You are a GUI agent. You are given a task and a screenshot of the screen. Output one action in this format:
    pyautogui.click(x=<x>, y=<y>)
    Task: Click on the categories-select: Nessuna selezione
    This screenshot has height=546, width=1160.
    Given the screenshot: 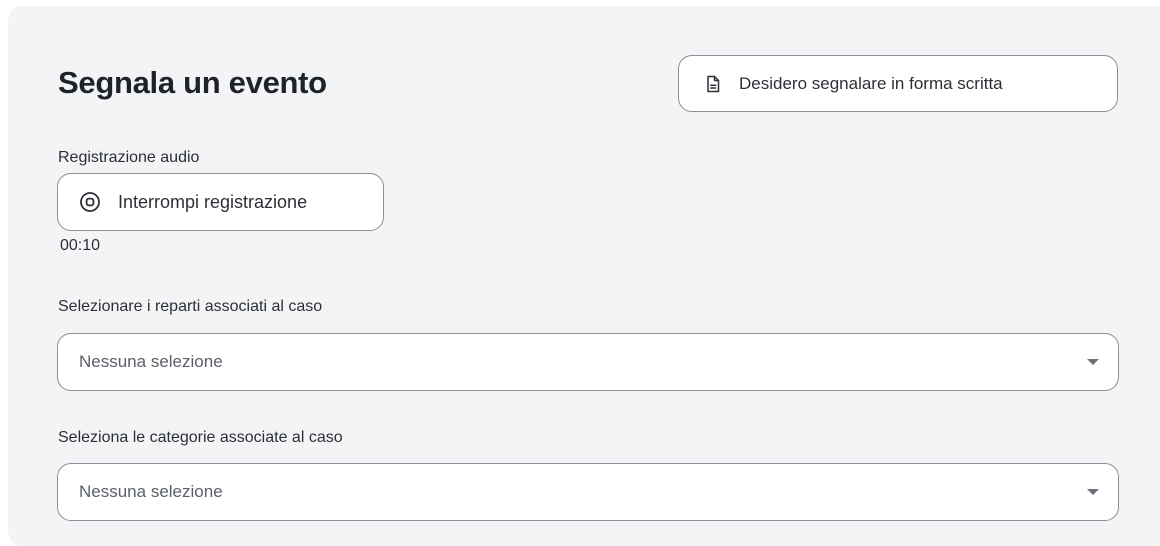 What is the action you would take?
    pyautogui.click(x=588, y=492)
    